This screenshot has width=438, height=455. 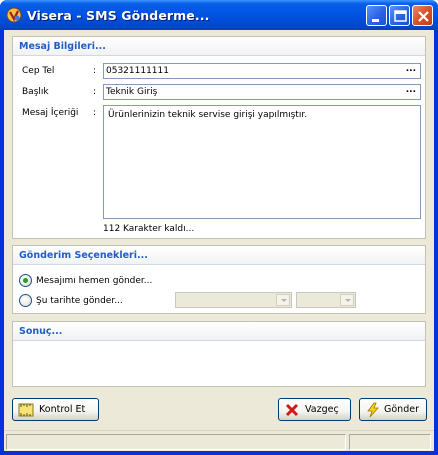 I want to click on kontrol-et-label: Kontrol Et, so click(x=62, y=409).